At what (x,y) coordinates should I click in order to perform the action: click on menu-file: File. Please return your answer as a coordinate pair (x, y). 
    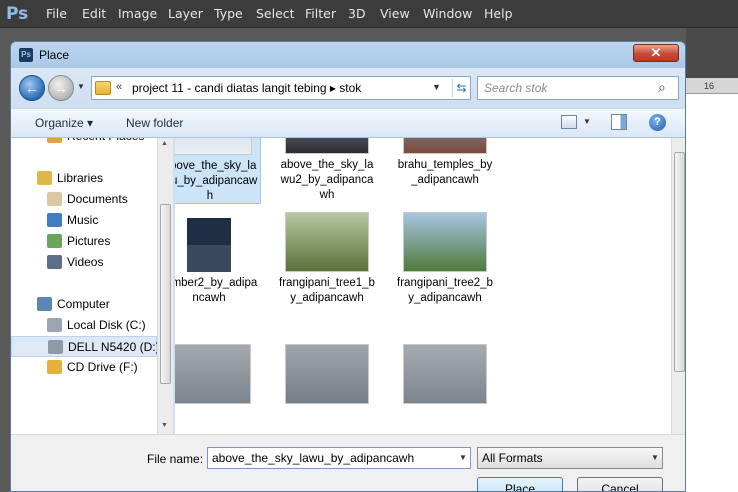
    Looking at the image, I should click on (56, 13).